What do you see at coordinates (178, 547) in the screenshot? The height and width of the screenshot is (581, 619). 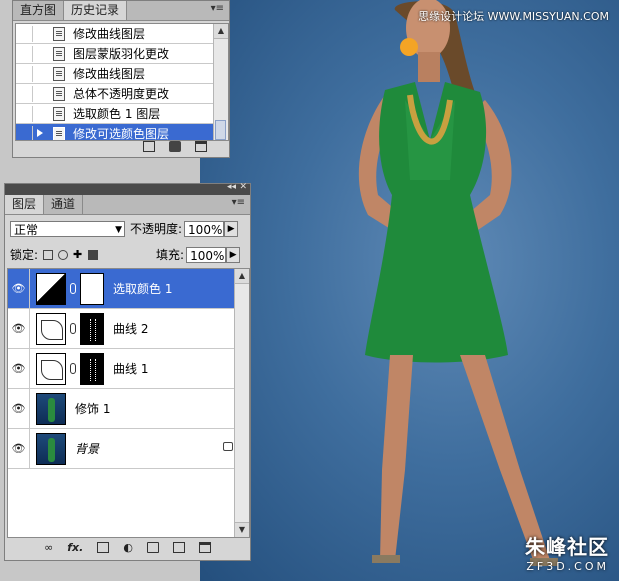 I see `new-layer-icon` at bounding box center [178, 547].